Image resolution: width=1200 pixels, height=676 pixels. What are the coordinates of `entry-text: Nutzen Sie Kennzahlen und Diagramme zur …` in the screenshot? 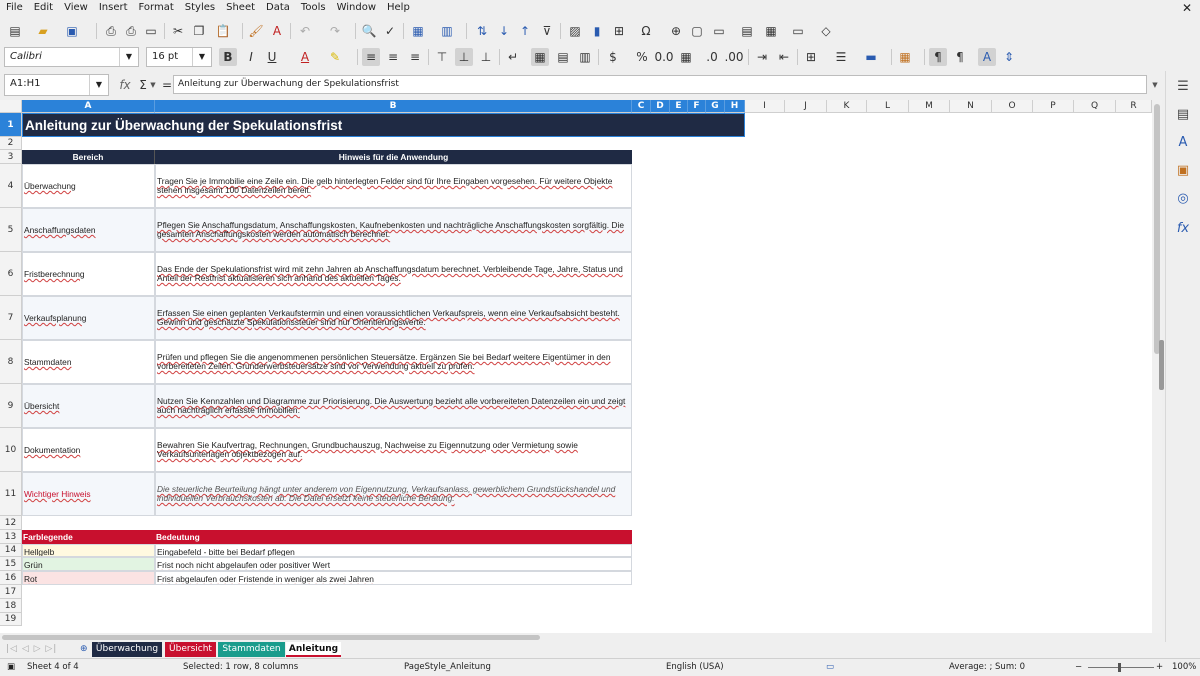 It's located at (393, 406).